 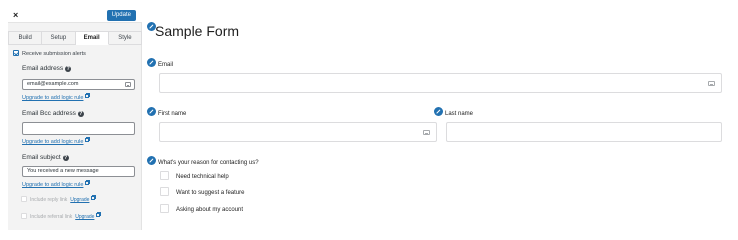 What do you see at coordinates (584, 132) in the screenshot?
I see `last-name-field` at bounding box center [584, 132].